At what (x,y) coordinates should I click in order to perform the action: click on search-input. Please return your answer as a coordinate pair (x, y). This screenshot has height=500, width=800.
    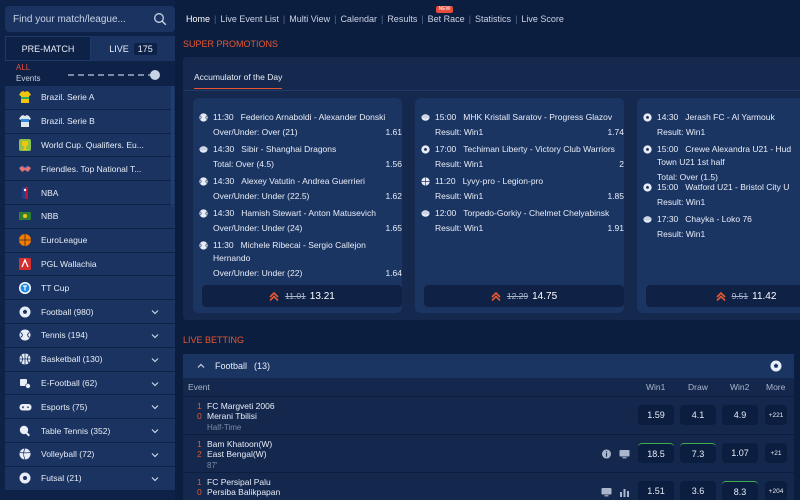
    Looking at the image, I should click on (83, 19).